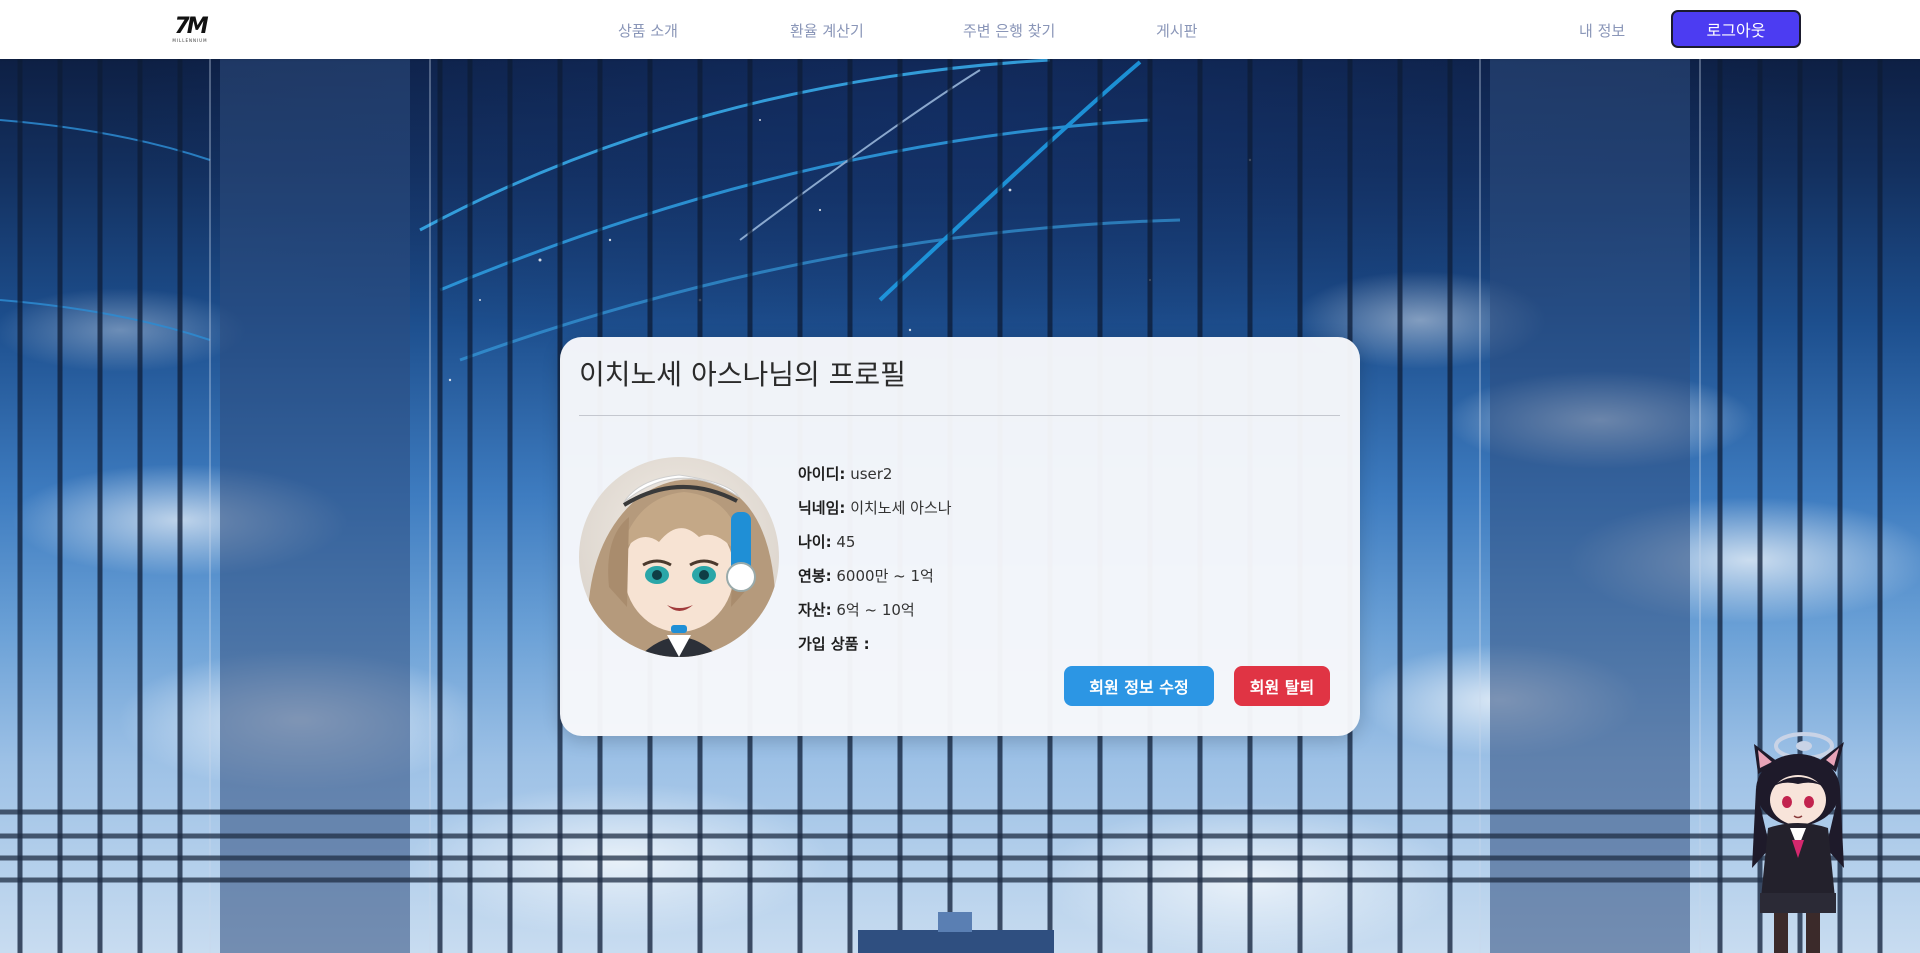  Describe the element at coordinates (827, 30) in the screenshot. I see `nav-link-exchange-calculator: 환율 계산기` at that location.